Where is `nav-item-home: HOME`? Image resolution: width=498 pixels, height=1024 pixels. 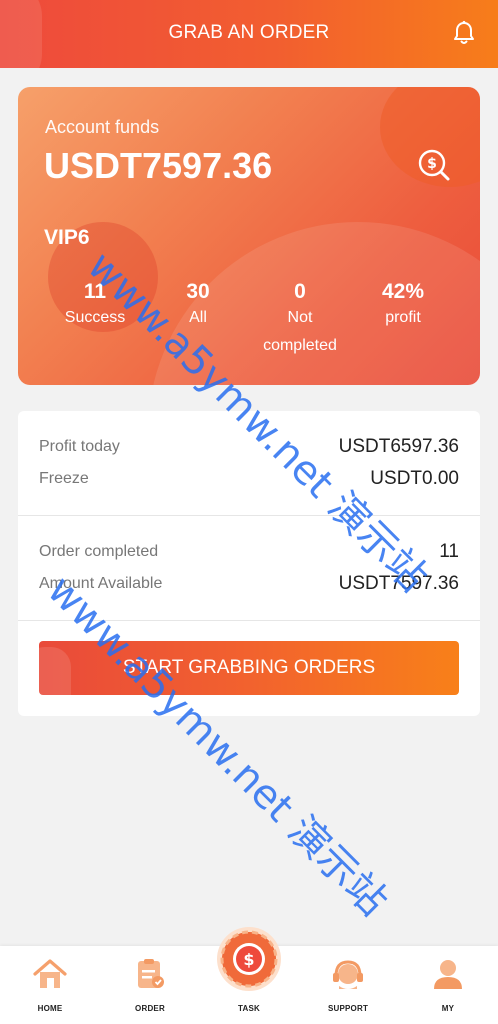 nav-item-home: HOME is located at coordinates (50, 985).